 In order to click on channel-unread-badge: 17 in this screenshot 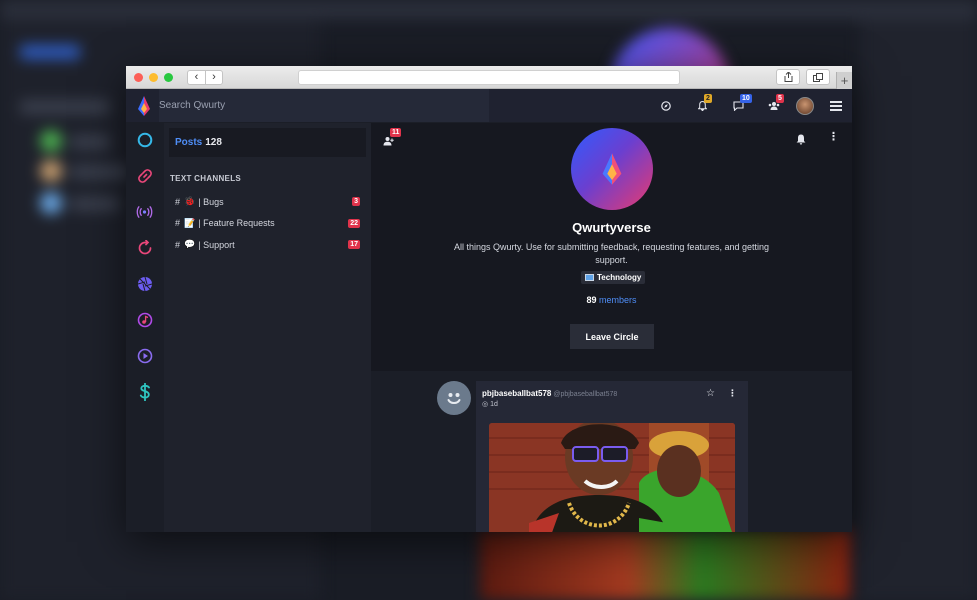, I will do `click(354, 245)`.